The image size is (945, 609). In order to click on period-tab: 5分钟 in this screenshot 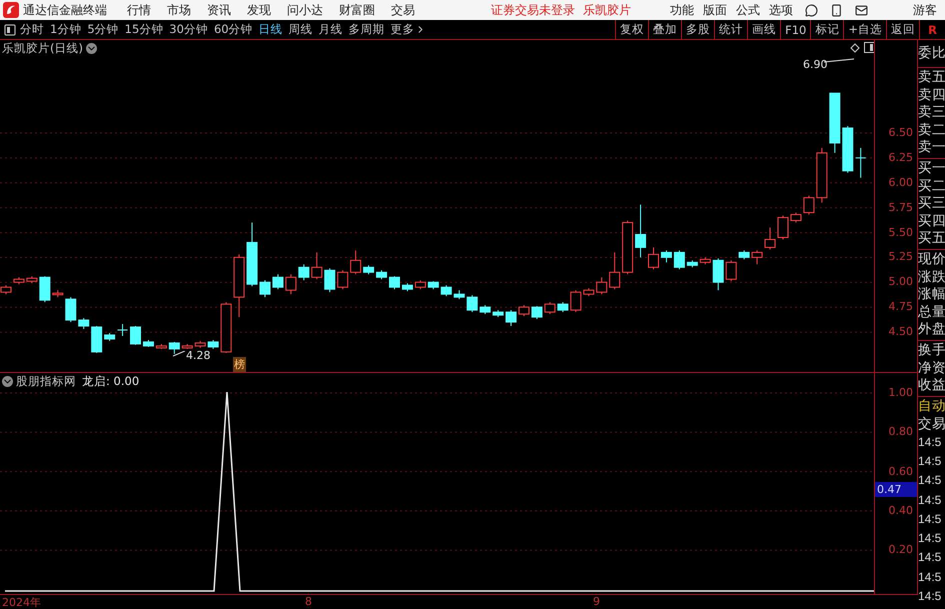, I will do `click(103, 29)`.